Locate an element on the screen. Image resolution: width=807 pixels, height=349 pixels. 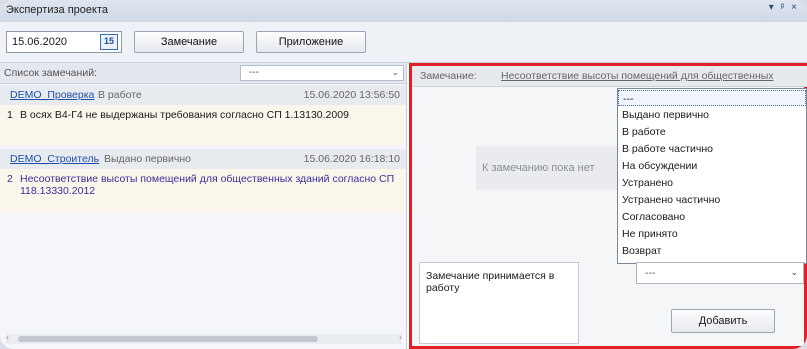
status-option: Возврат is located at coordinates (712, 251).